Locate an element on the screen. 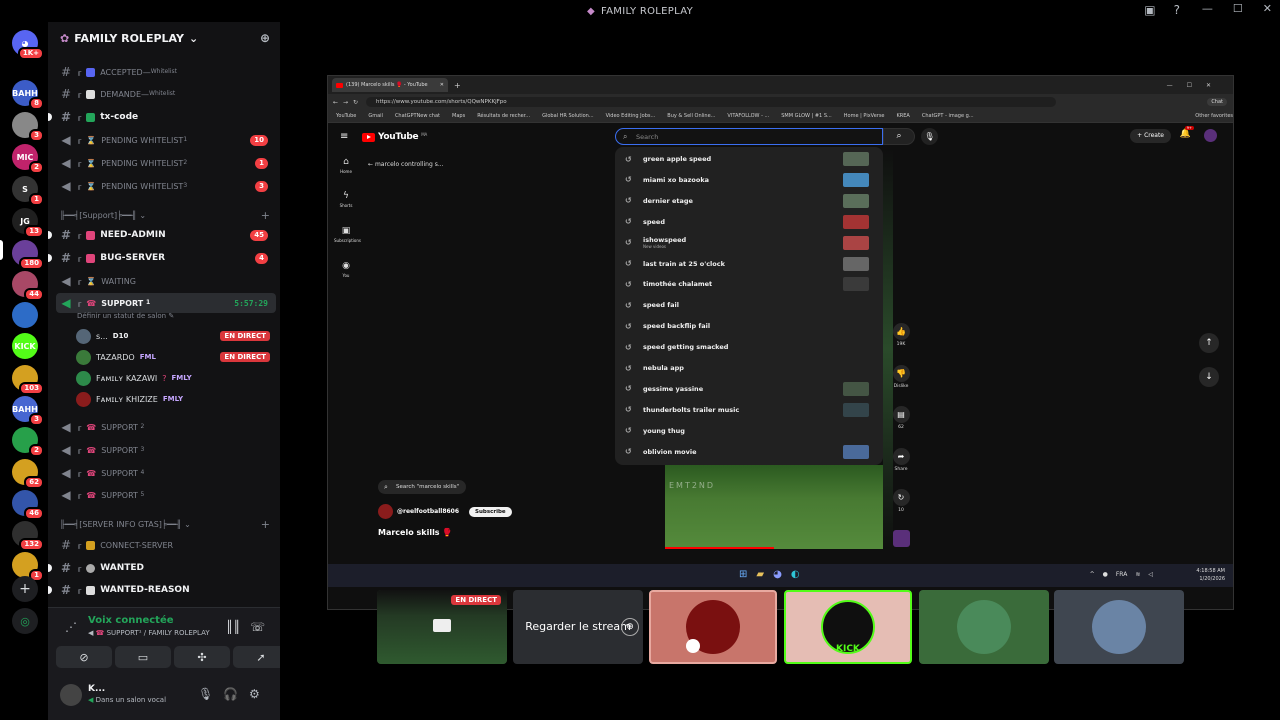  channel-need-admin: # ╓ NEED-ADMIN 45 is located at coordinates (162, 235).